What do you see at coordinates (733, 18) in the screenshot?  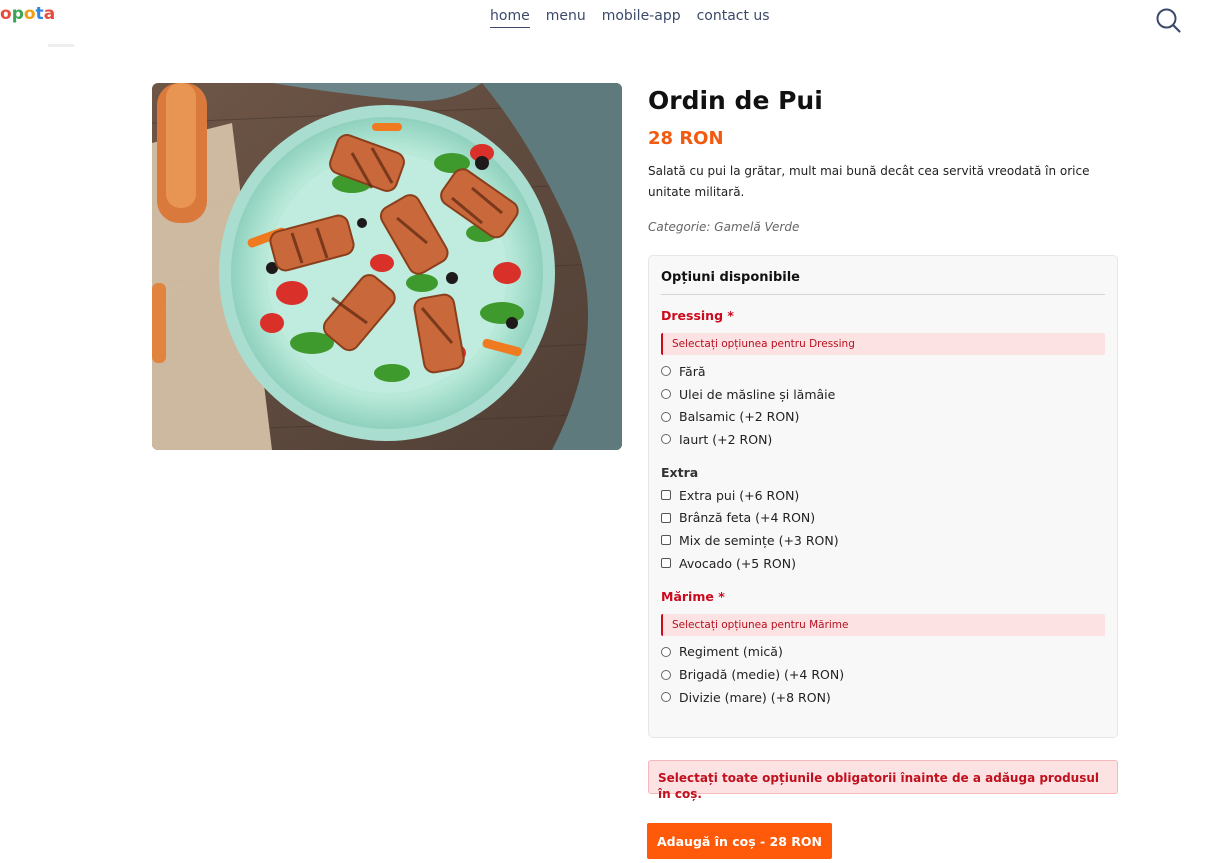 I see `nav-contact-us: contact us` at bounding box center [733, 18].